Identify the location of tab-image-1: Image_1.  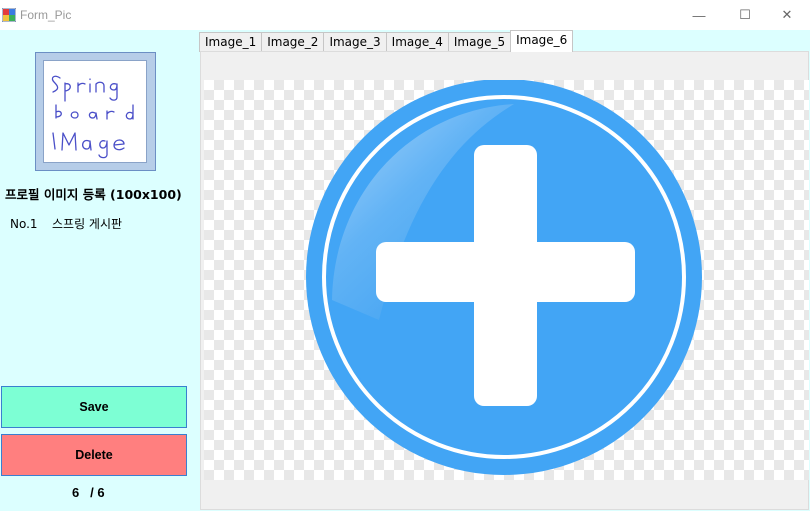
(231, 42).